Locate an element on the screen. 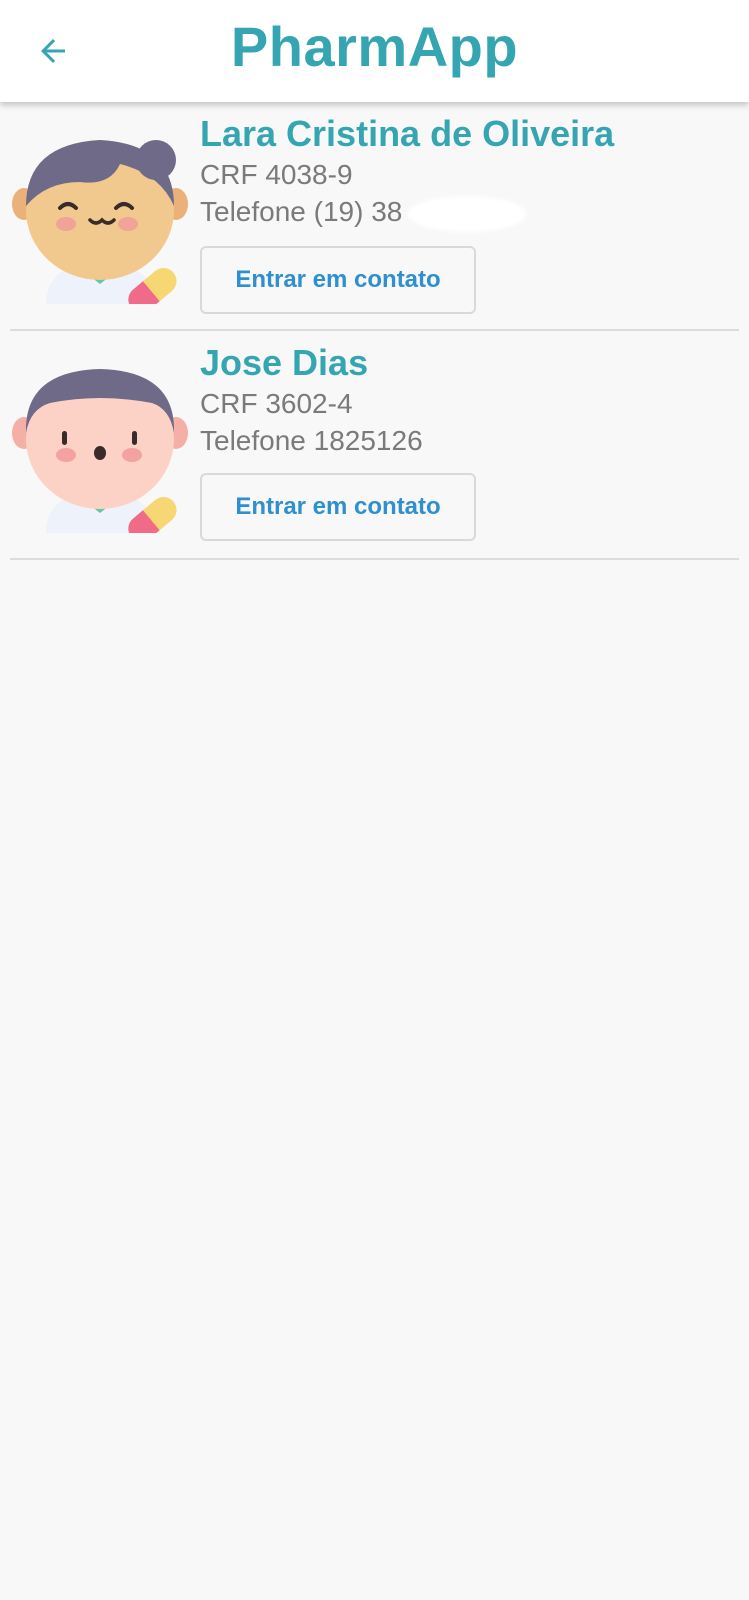 This screenshot has height=1600, width=749. pharmacist-crf: CRF 3602-4 is located at coordinates (276, 403).